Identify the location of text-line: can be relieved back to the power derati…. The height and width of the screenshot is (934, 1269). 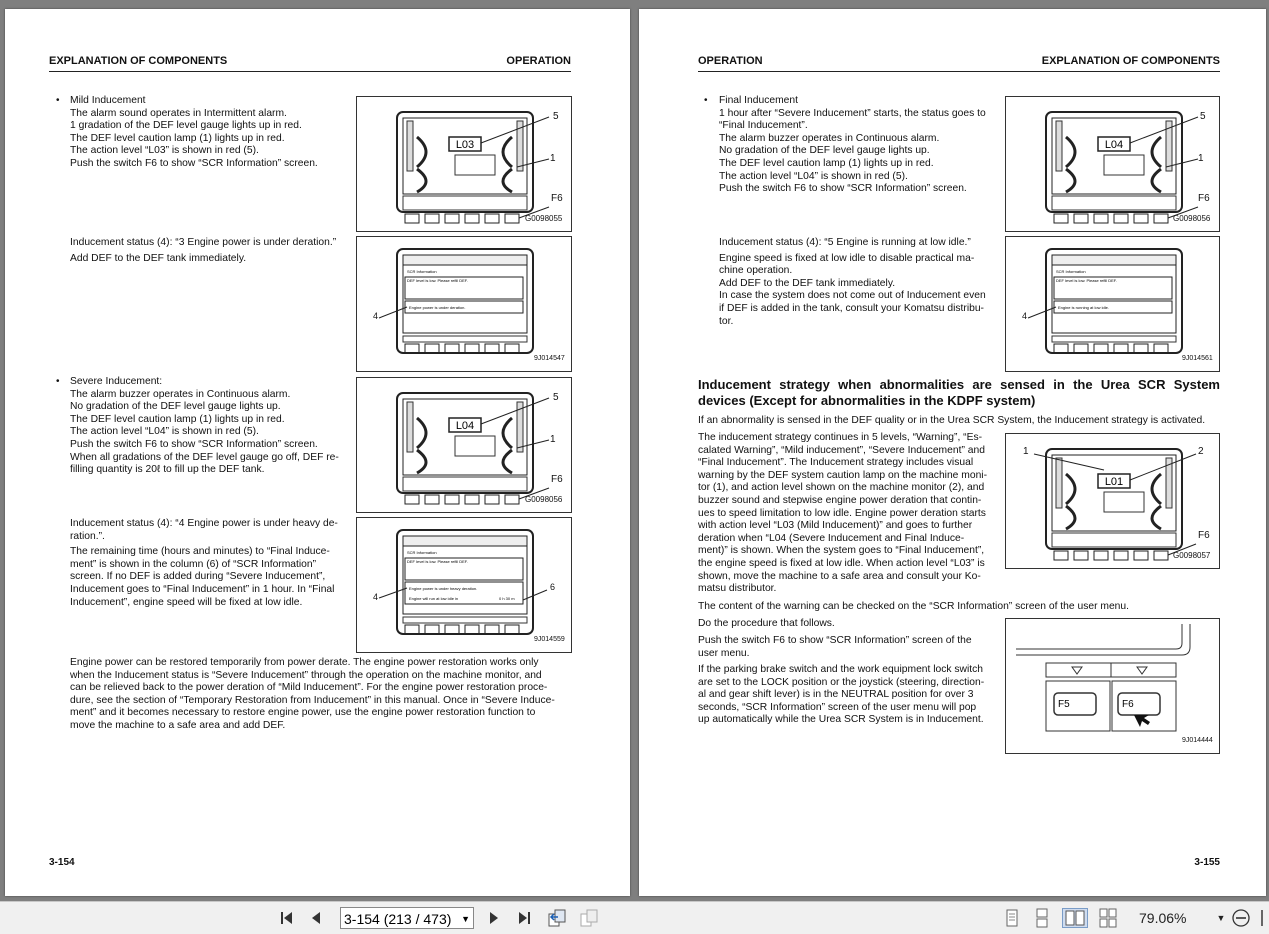
(309, 688).